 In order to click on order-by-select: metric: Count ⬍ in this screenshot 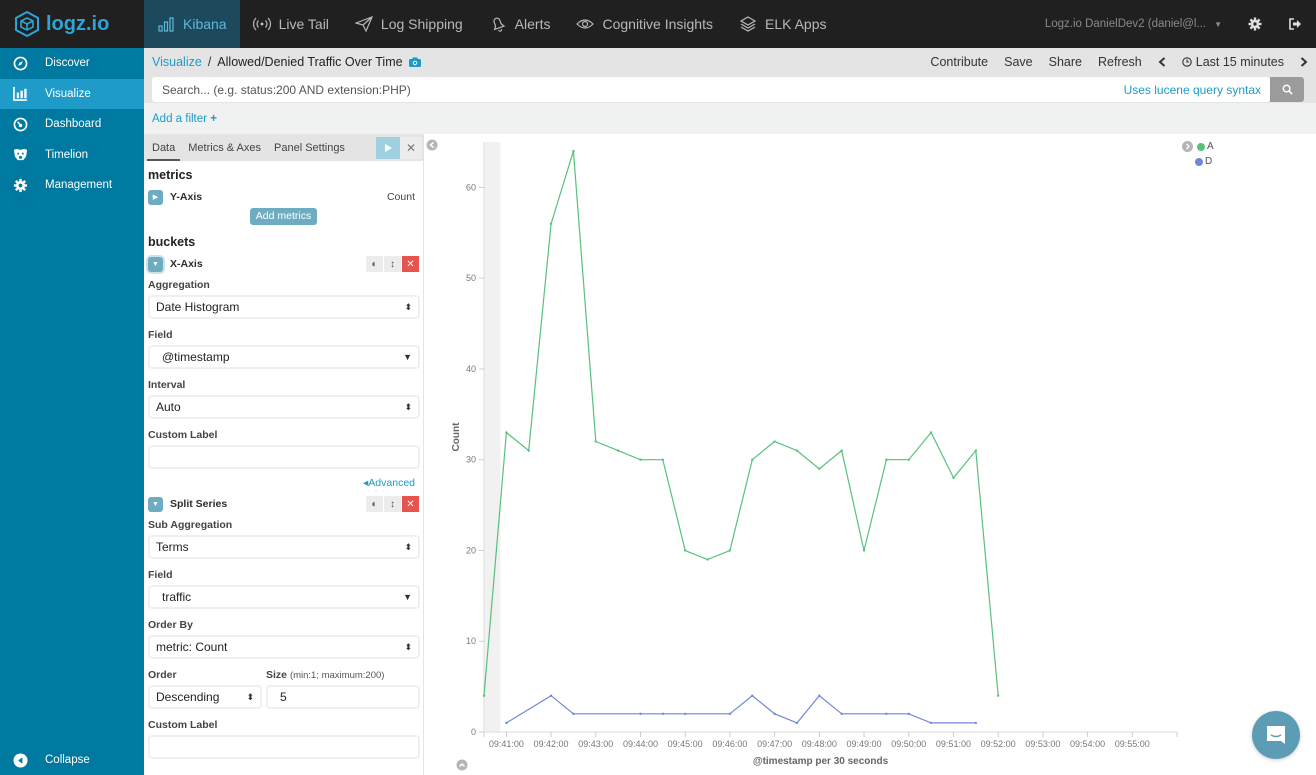, I will do `click(284, 647)`.